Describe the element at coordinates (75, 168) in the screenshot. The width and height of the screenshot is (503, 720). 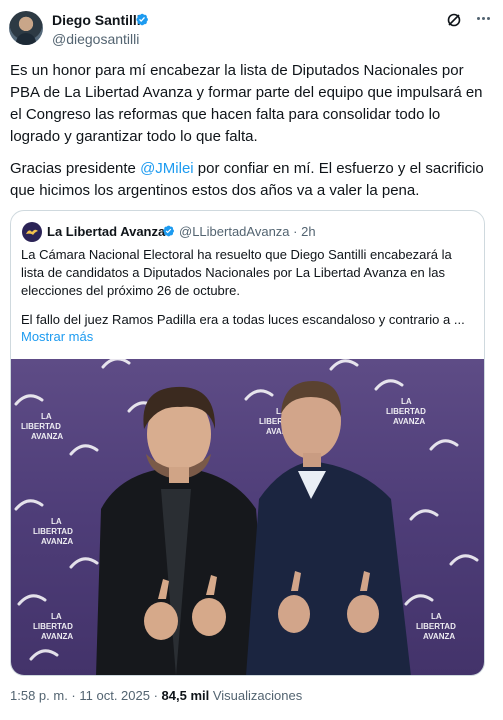
I see `tweet-text-segment: Gracias presidente` at that location.